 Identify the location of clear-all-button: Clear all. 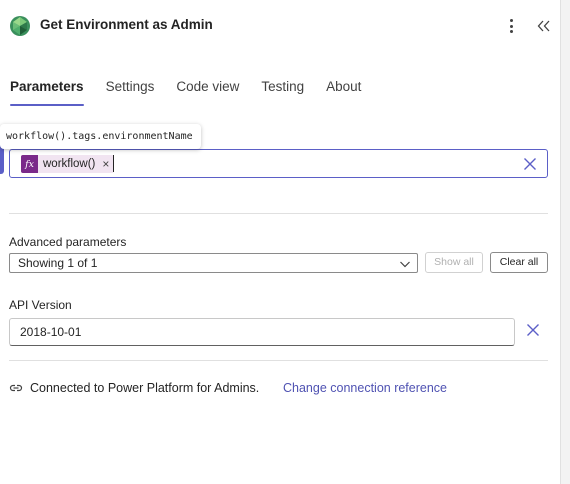
(519, 262).